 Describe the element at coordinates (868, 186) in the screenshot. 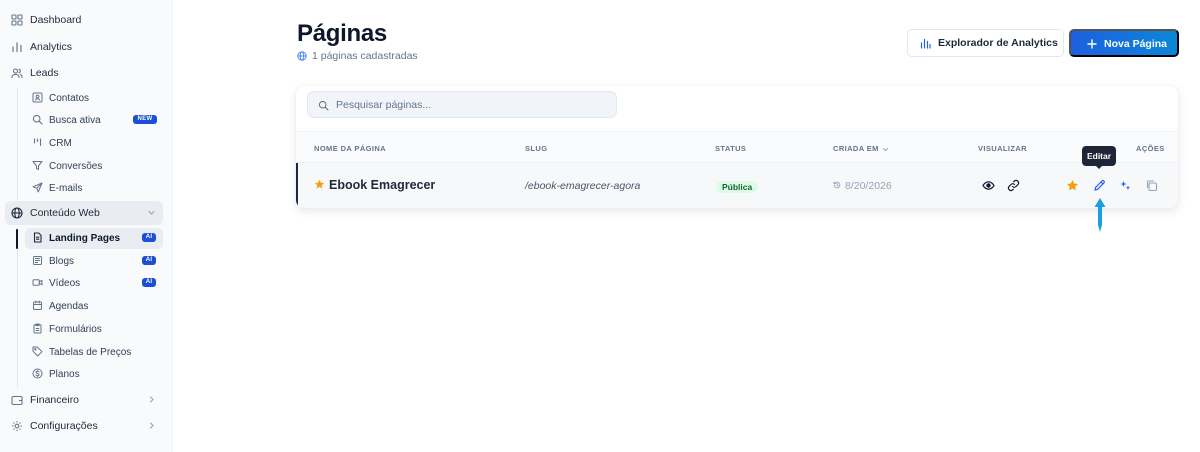

I see `created-date: 8/20/2026` at that location.